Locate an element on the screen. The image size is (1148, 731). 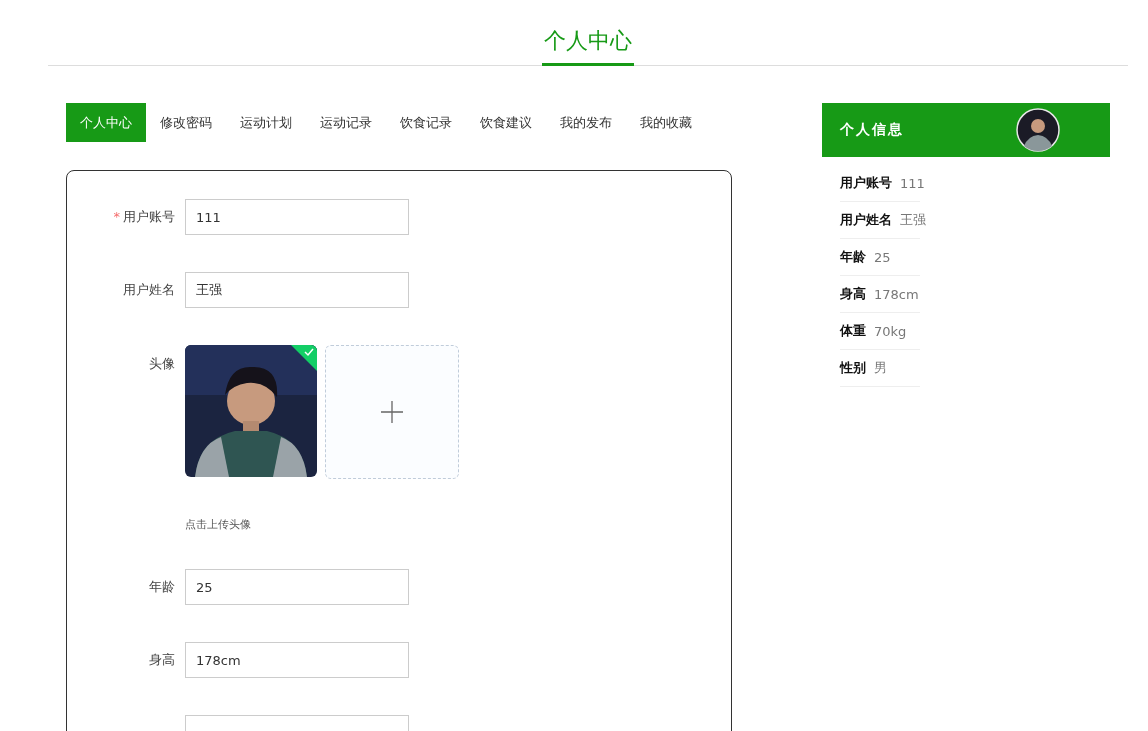
tab: 个人中心 is located at coordinates (106, 122).